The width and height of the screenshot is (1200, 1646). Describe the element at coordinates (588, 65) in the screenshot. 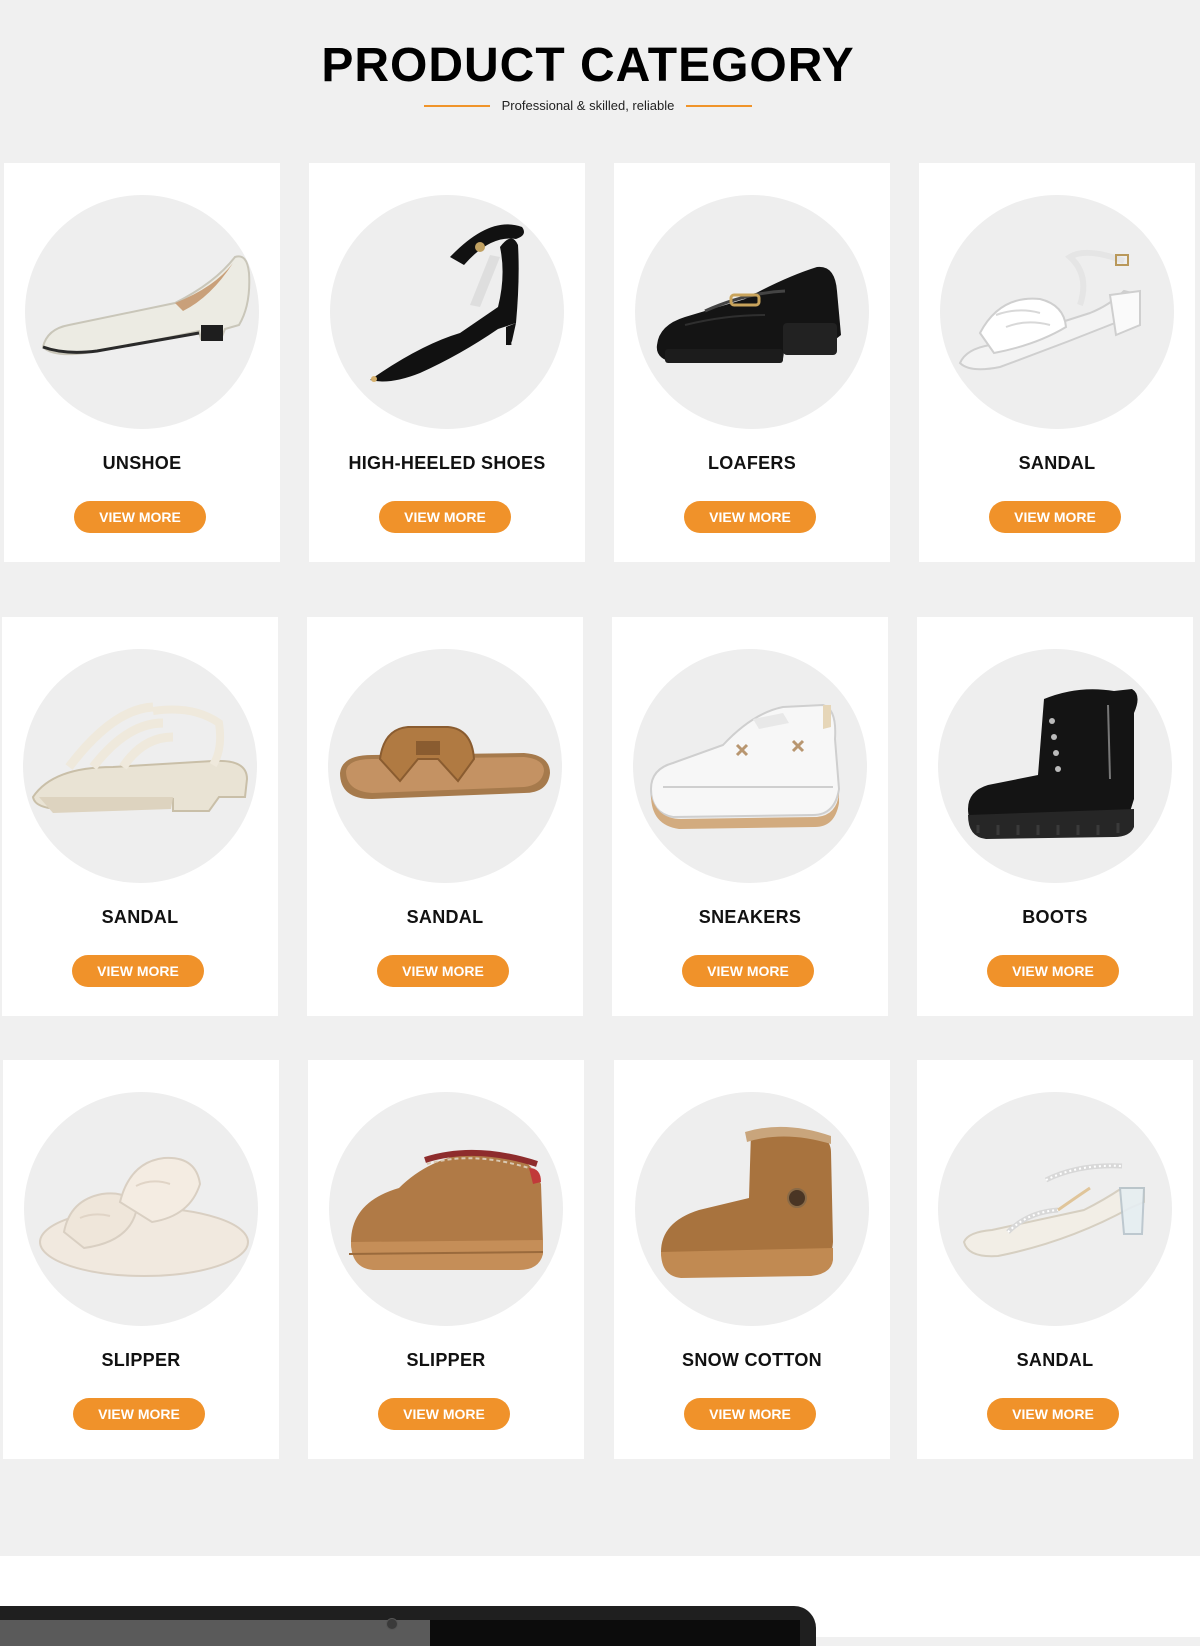

I see `page-title: PRODUCT CATEGORY` at that location.